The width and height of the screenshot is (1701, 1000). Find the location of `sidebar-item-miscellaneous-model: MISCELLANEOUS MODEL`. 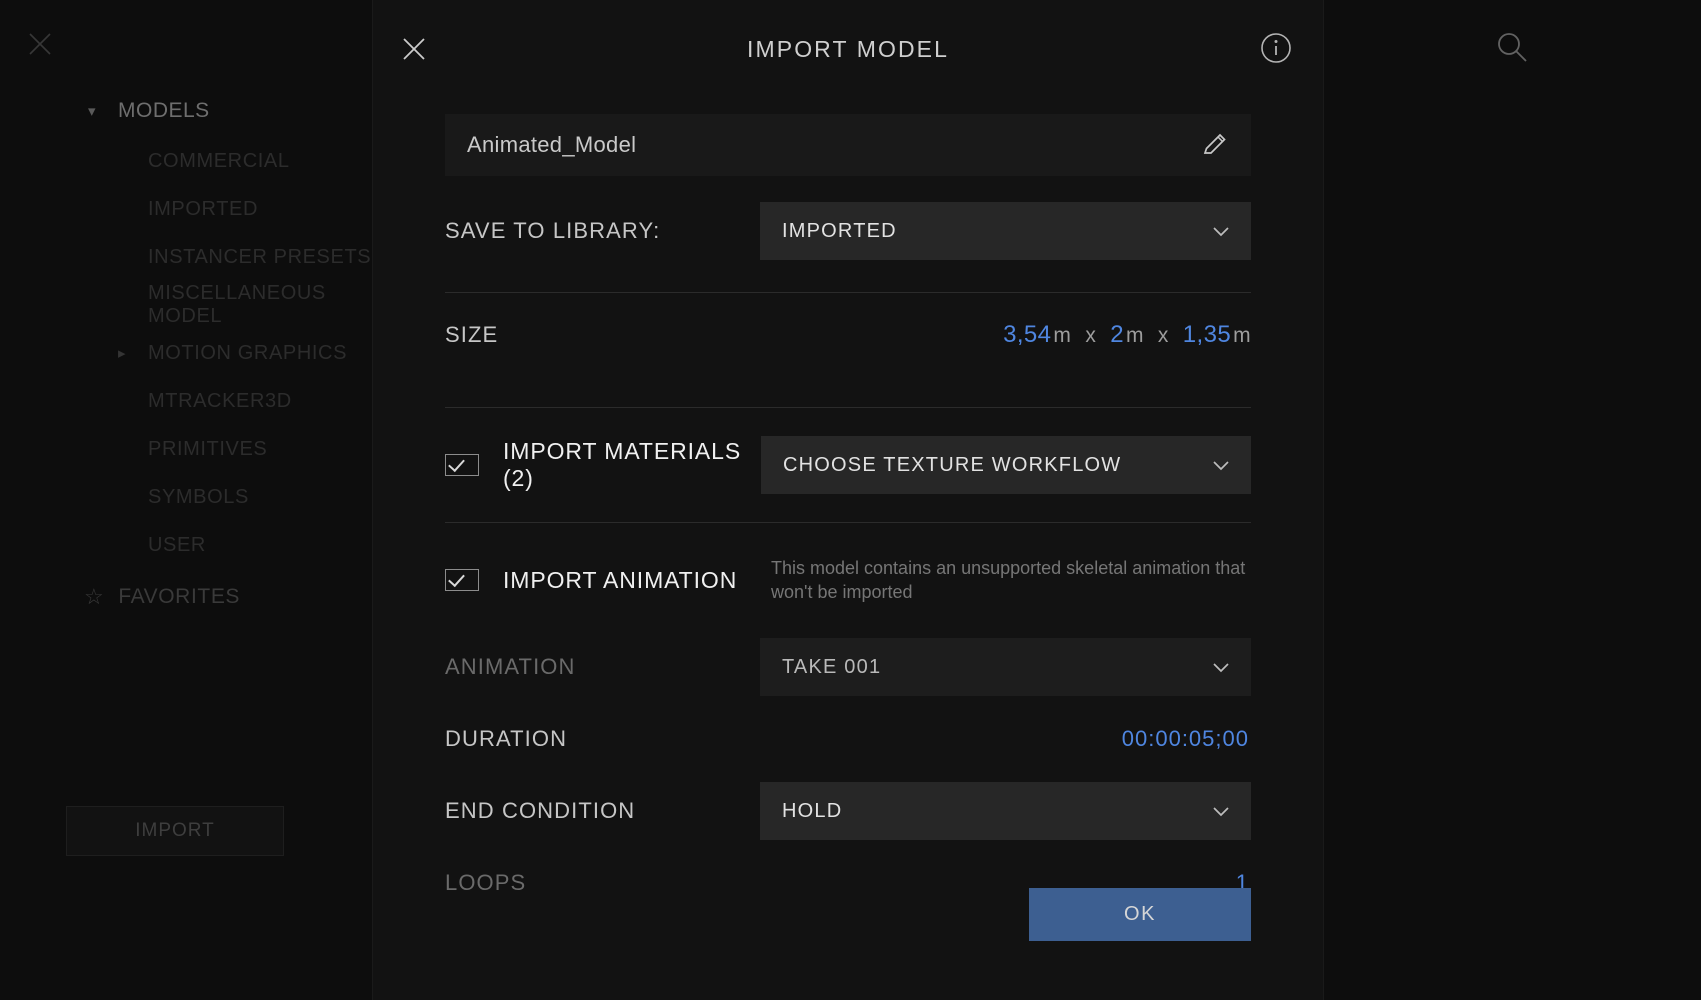

sidebar-item-miscellaneous-model: MISCELLANEOUS MODEL is located at coordinates (187, 305).